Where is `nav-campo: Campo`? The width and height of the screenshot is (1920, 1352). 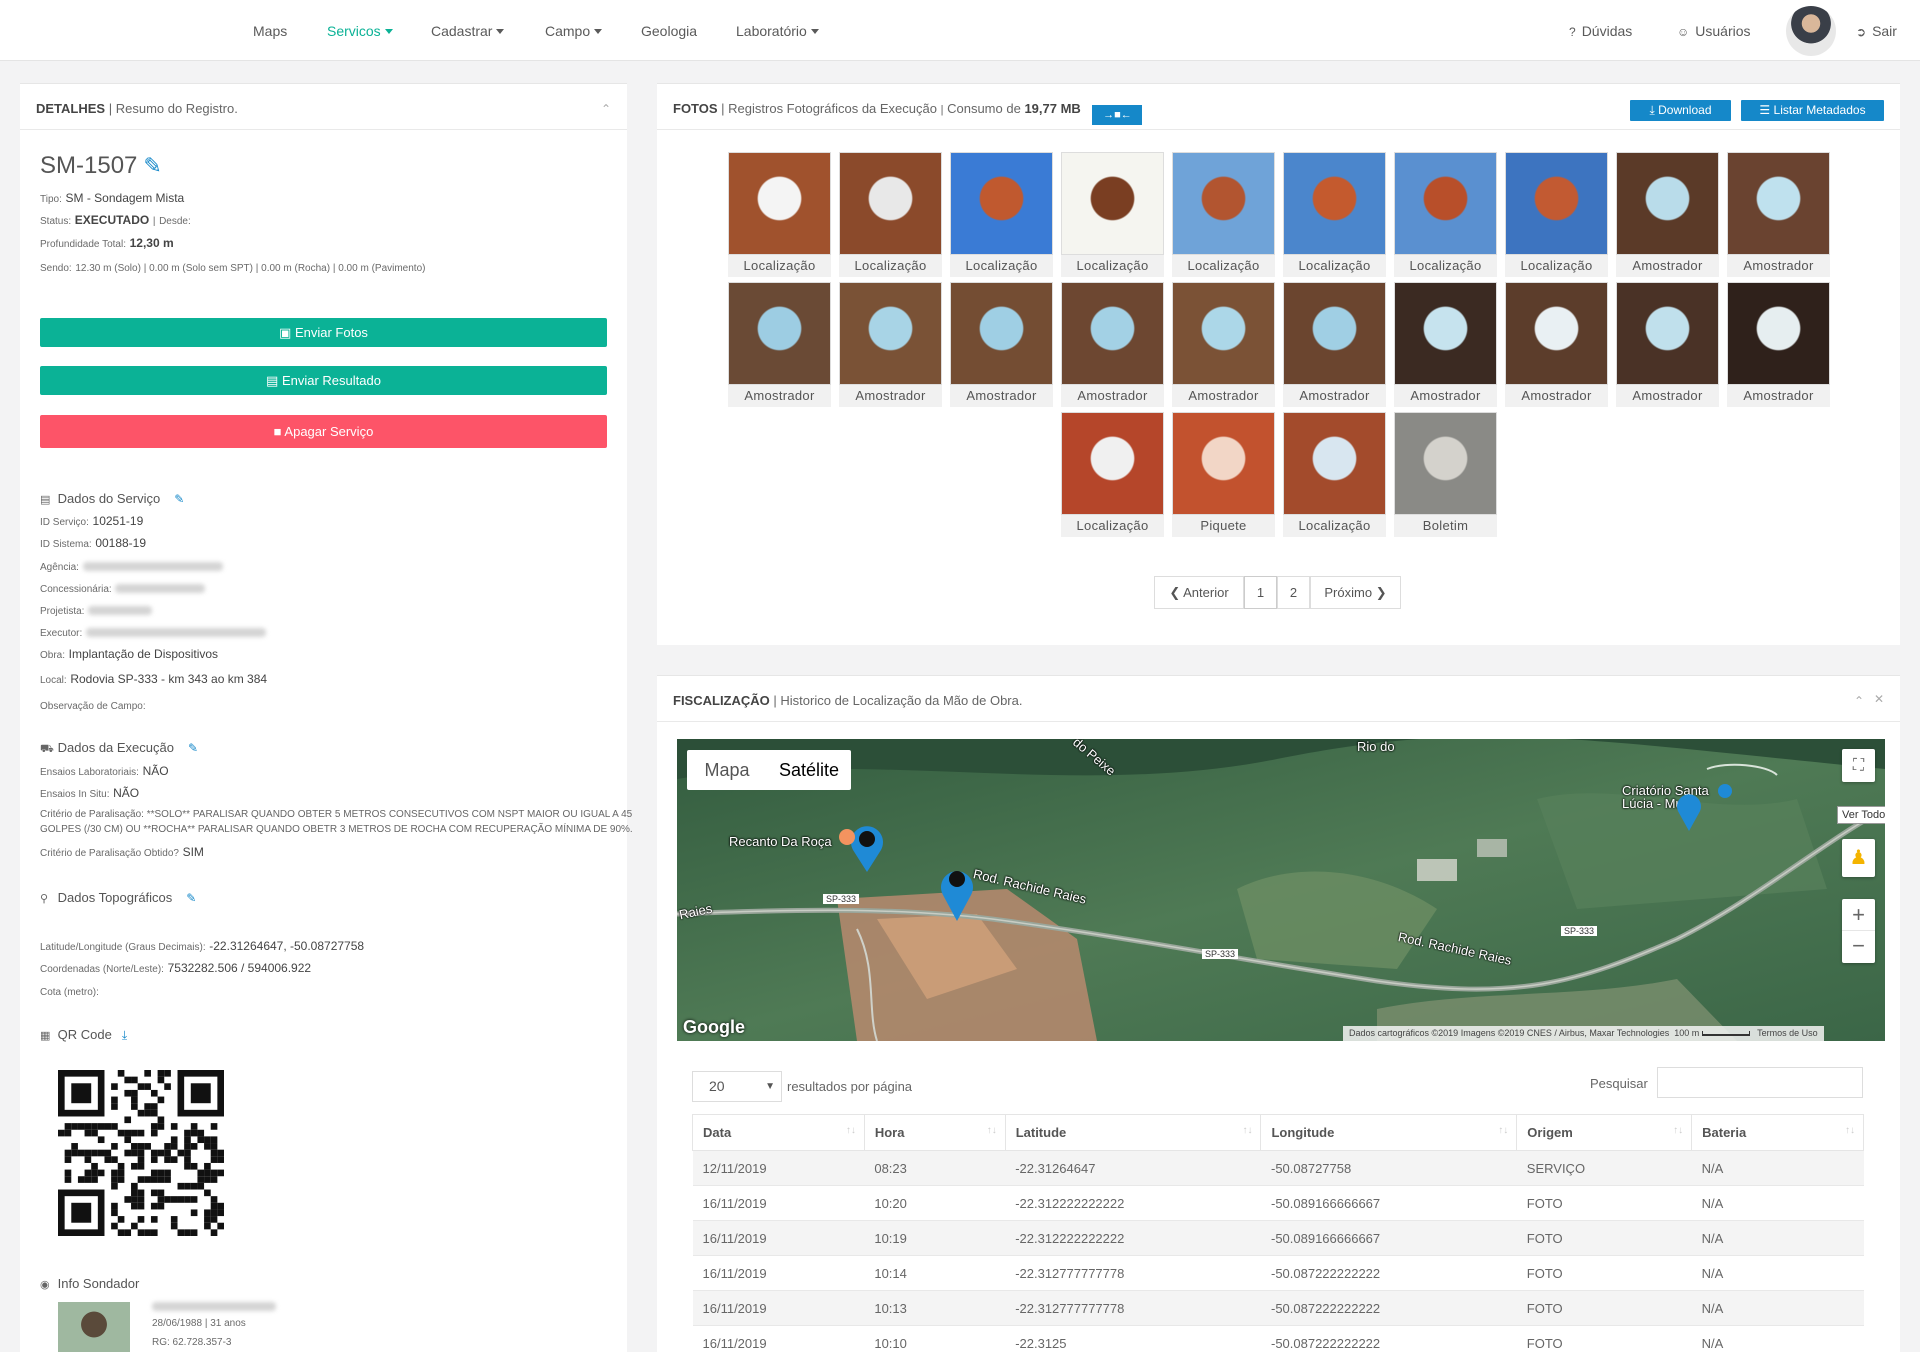
nav-campo: Campo is located at coordinates (574, 31).